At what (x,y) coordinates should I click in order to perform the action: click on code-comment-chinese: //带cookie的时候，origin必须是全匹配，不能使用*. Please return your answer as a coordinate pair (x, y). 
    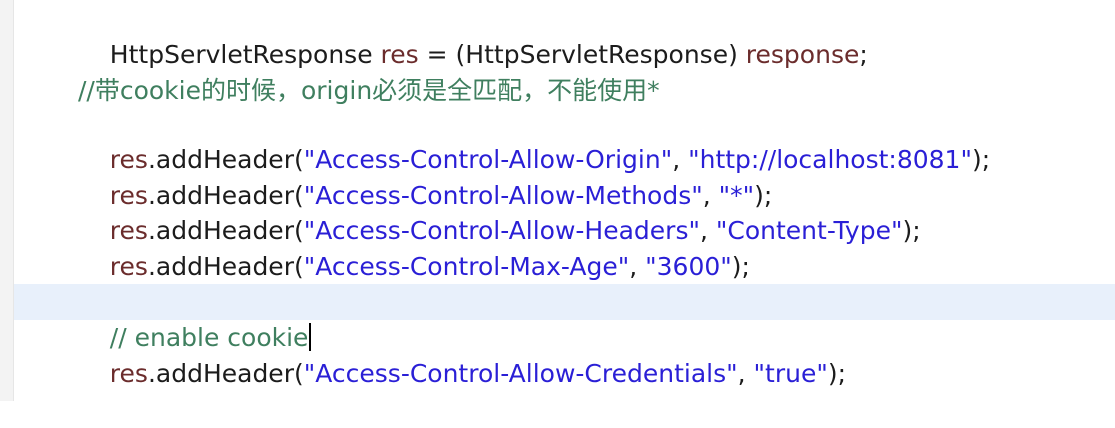
    Looking at the image, I should click on (369, 91).